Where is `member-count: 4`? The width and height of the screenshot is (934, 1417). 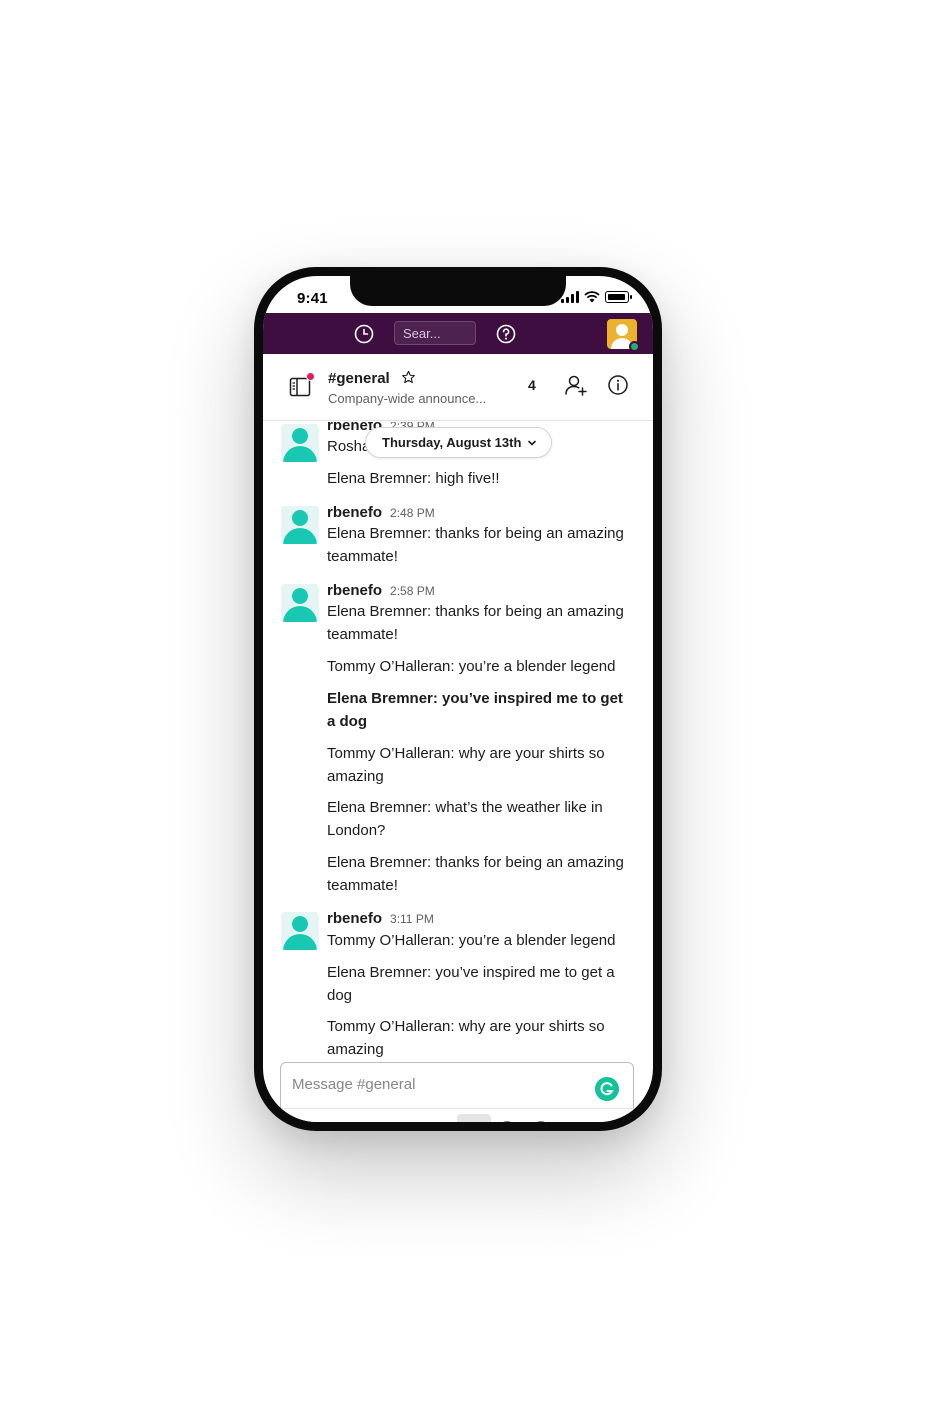
member-count: 4 is located at coordinates (532, 385).